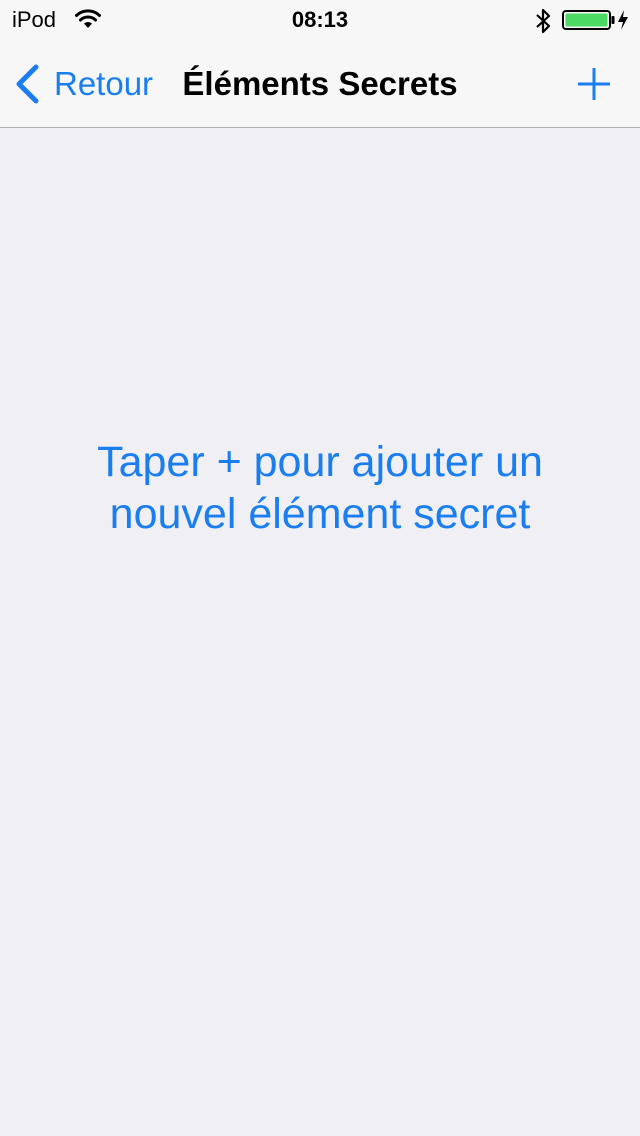 The image size is (640, 1136). I want to click on navigation-header: iPod 08:13 Retour Éléments Secrets, so click(320, 64).